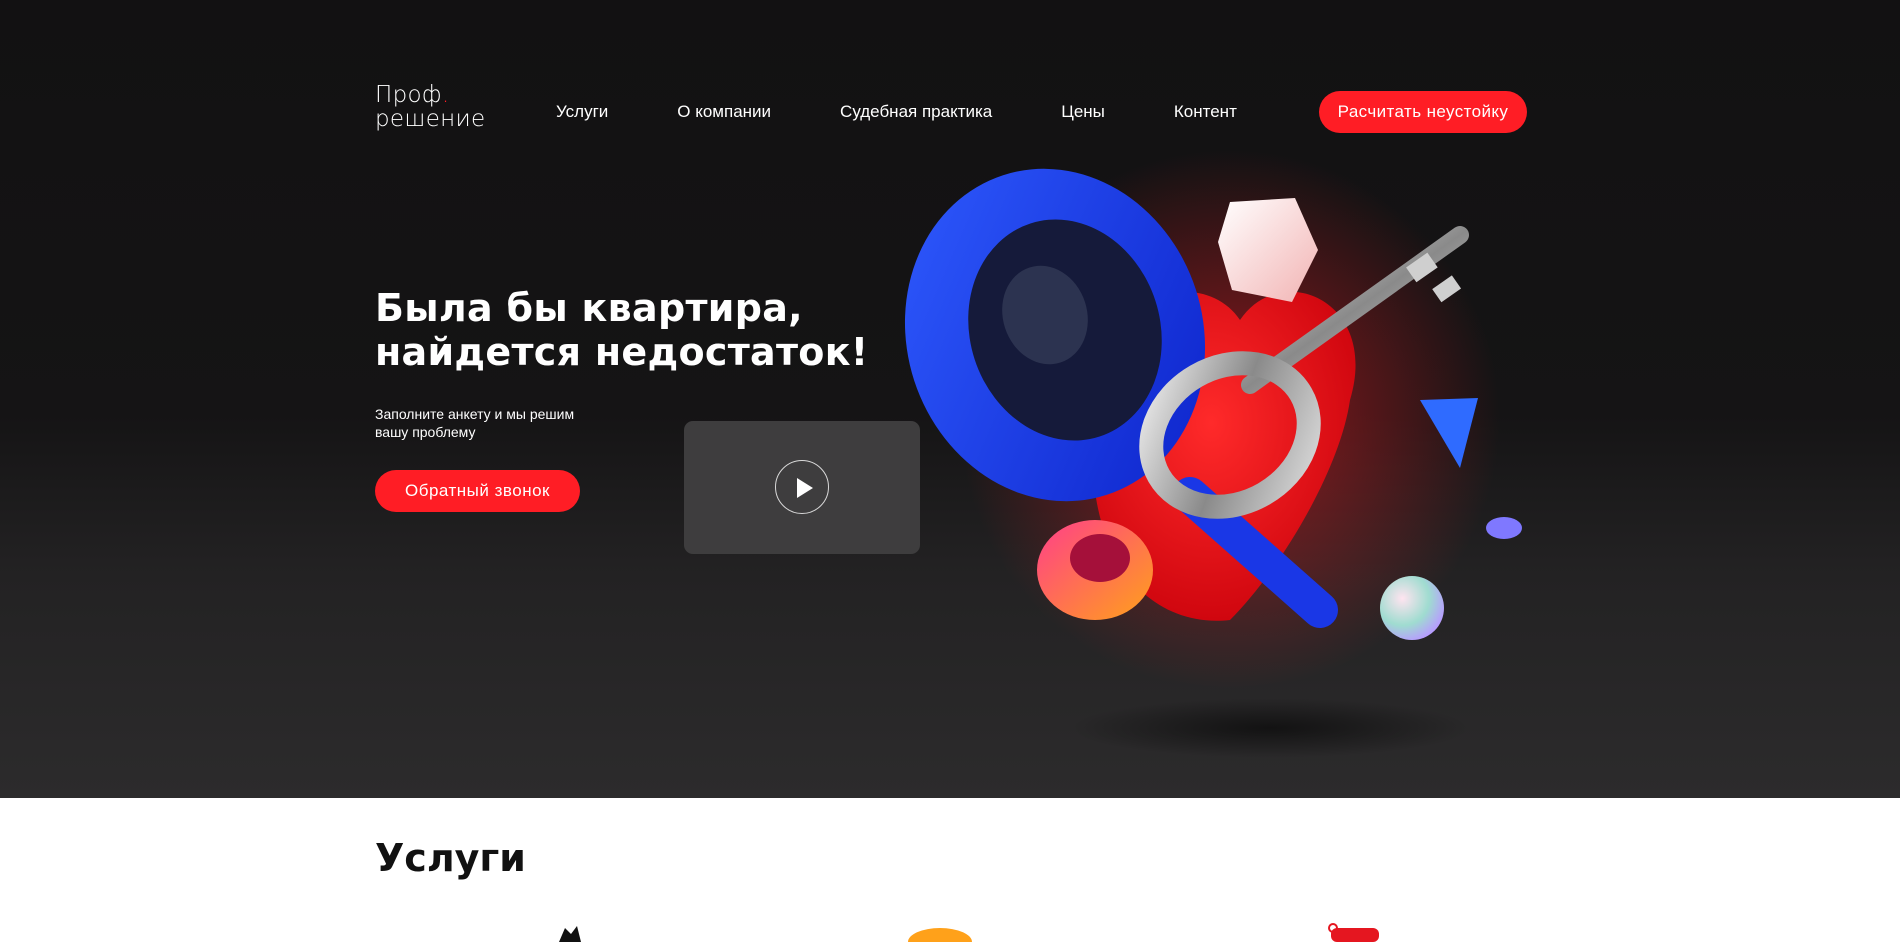 The width and height of the screenshot is (1900, 942). Describe the element at coordinates (582, 112) in the screenshot. I see `nav-item-services: Услуги` at that location.